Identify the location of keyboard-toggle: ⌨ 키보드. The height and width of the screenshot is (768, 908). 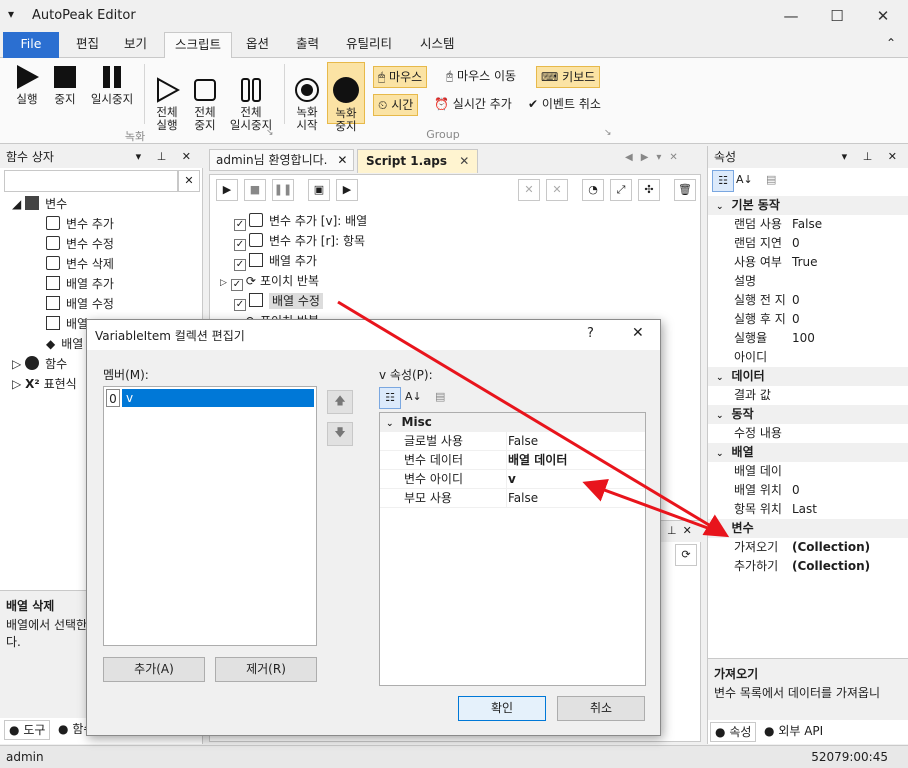
(568, 77).